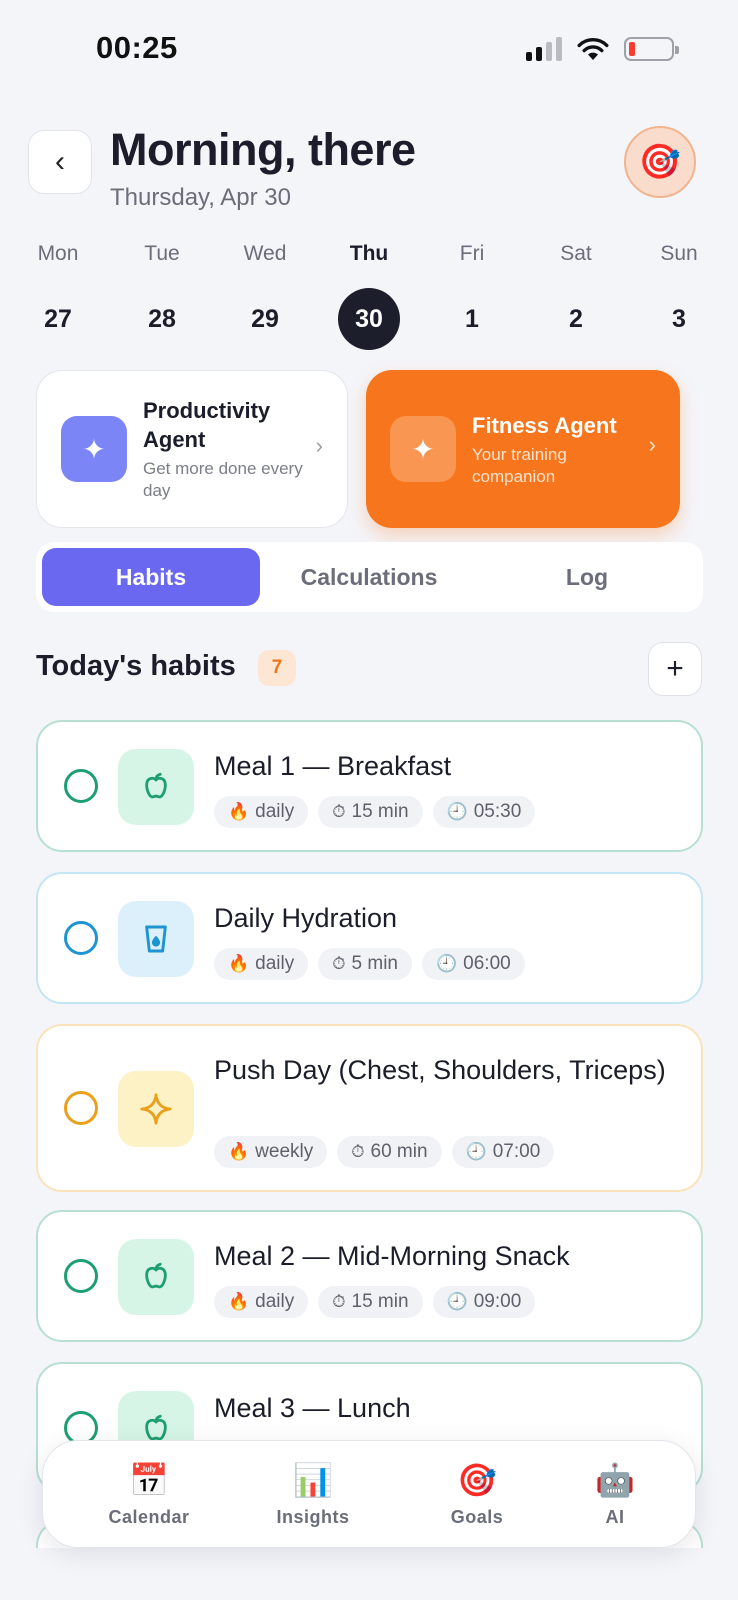 The width and height of the screenshot is (738, 1600). What do you see at coordinates (519, 465) in the screenshot?
I see `agent-subtitle: Your training companion` at bounding box center [519, 465].